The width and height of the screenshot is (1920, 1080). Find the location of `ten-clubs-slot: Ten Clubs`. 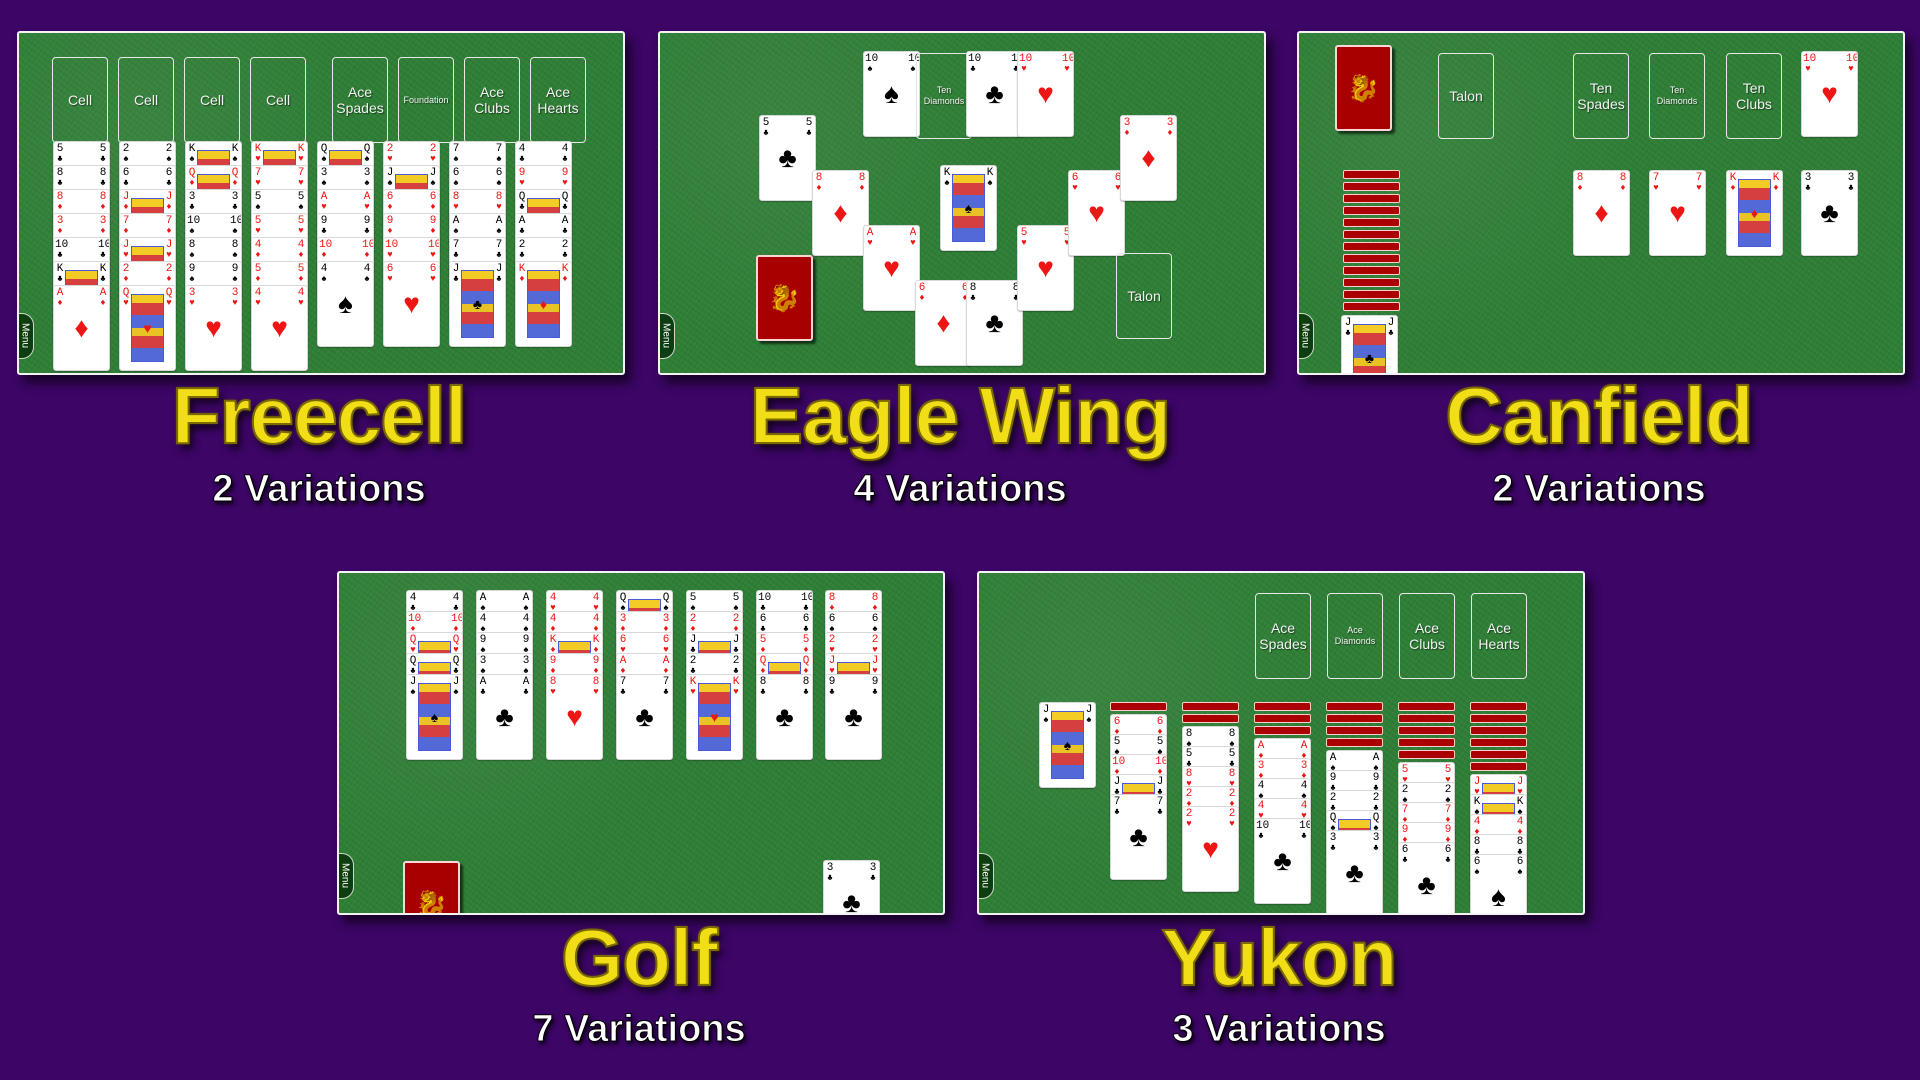

ten-clubs-slot: Ten Clubs is located at coordinates (1754, 96).